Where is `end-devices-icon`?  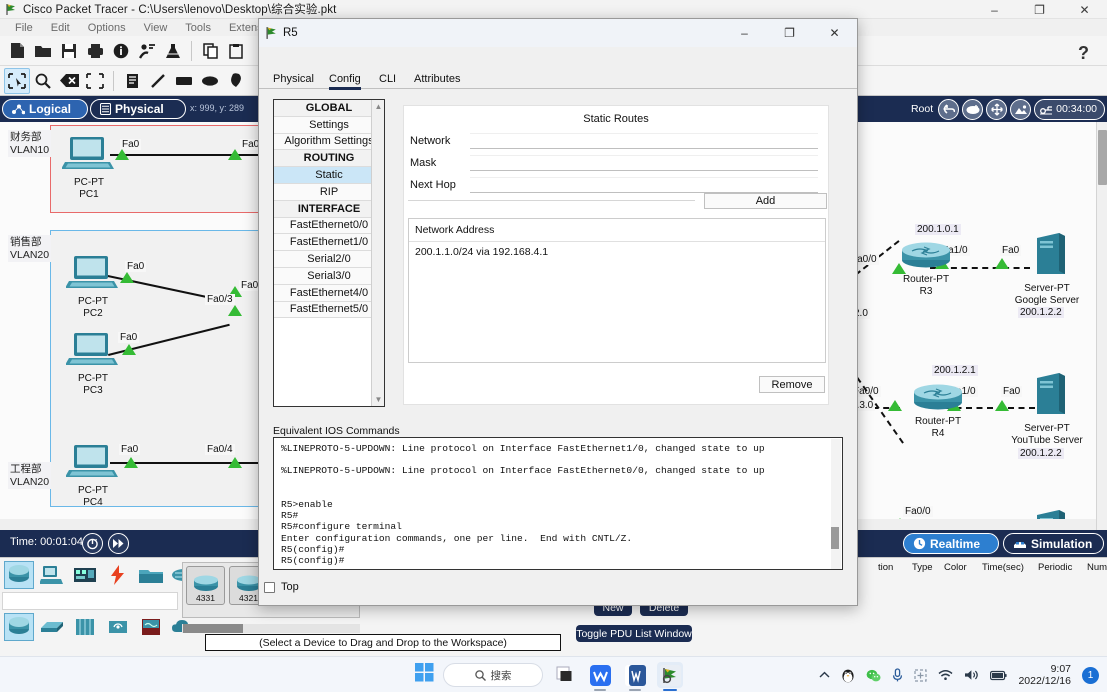 end-devices-icon is located at coordinates (52, 575).